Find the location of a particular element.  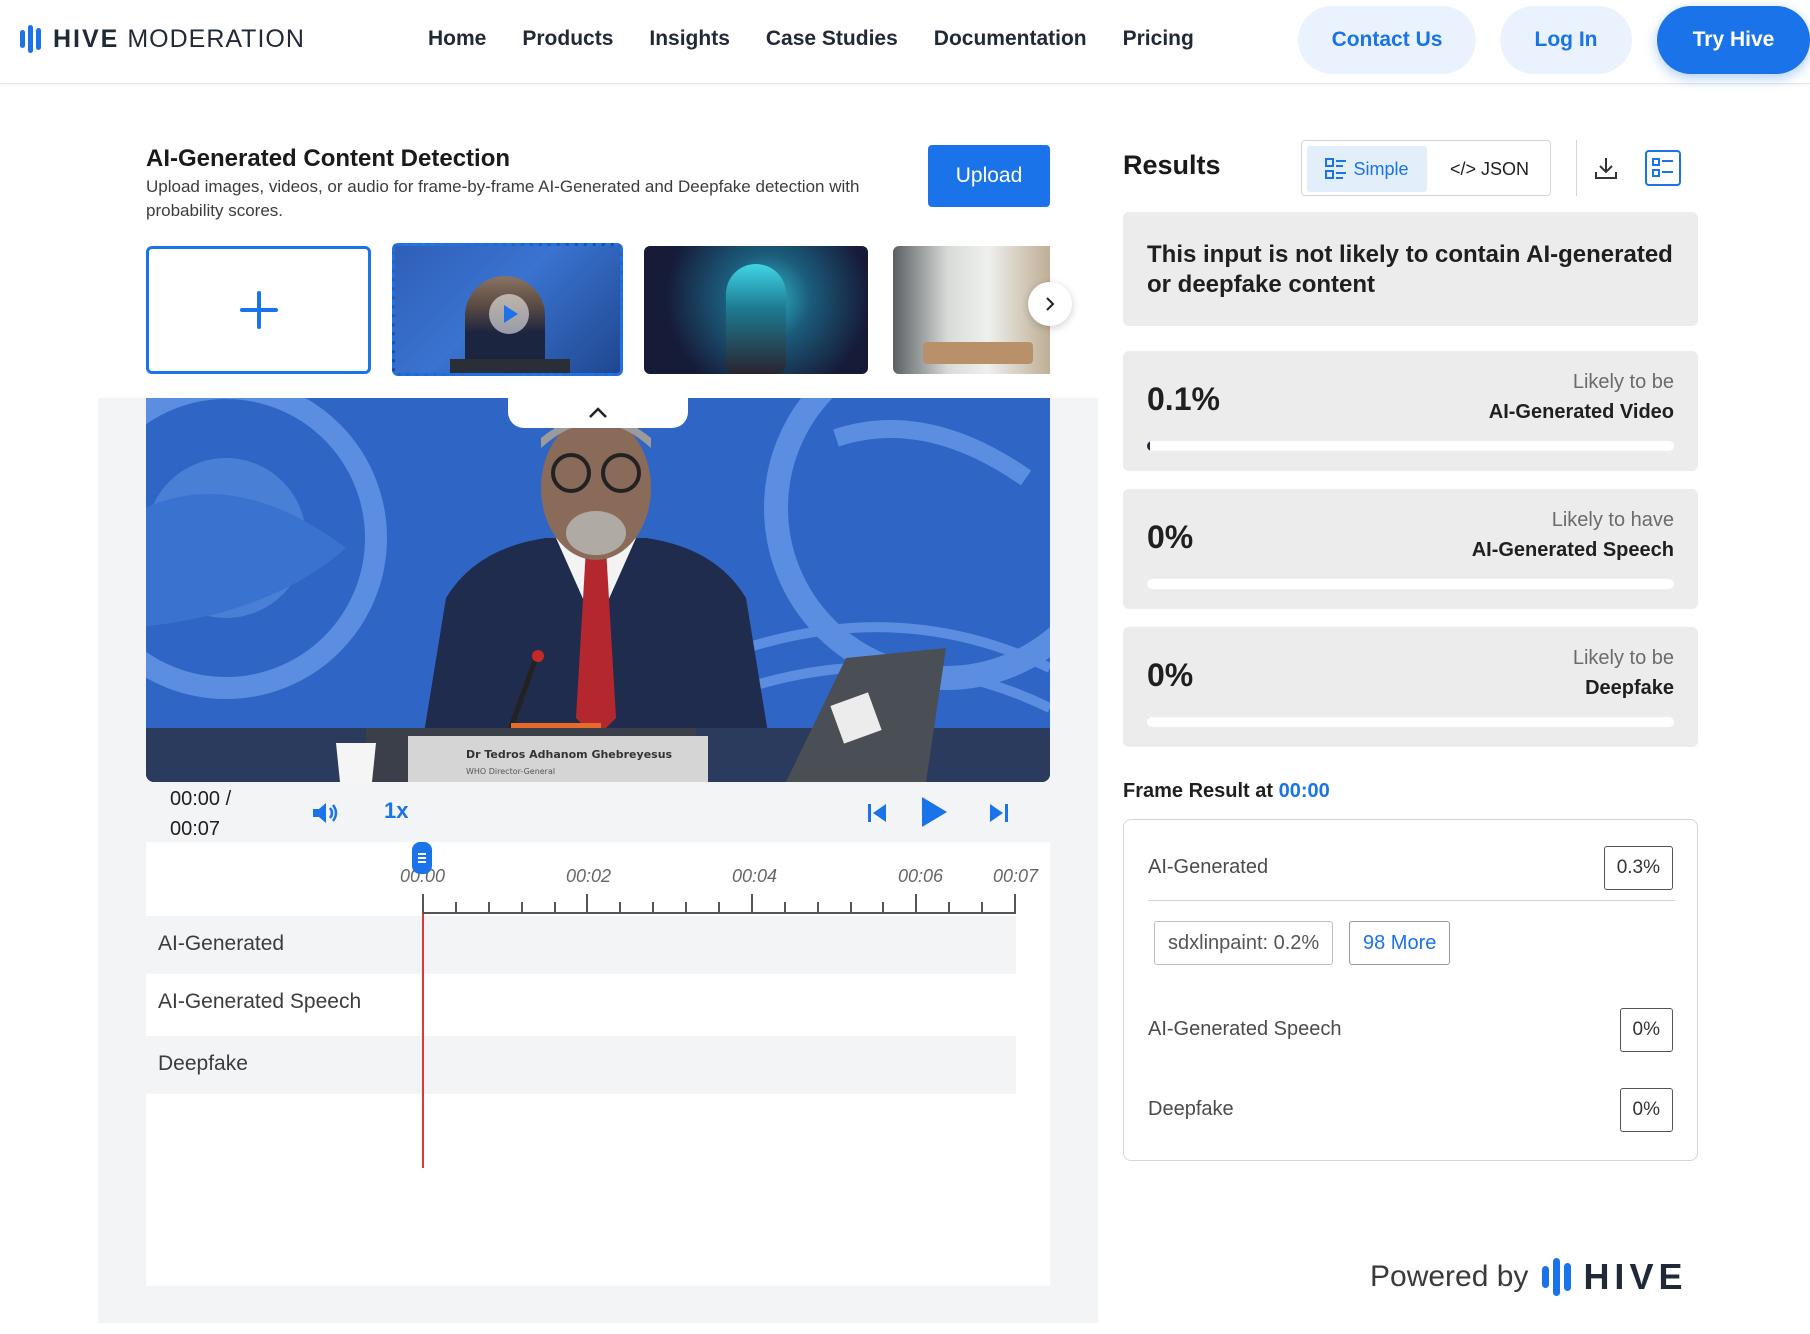

model-chip: sdxlinpaint: 0.2% is located at coordinates (1244, 943).